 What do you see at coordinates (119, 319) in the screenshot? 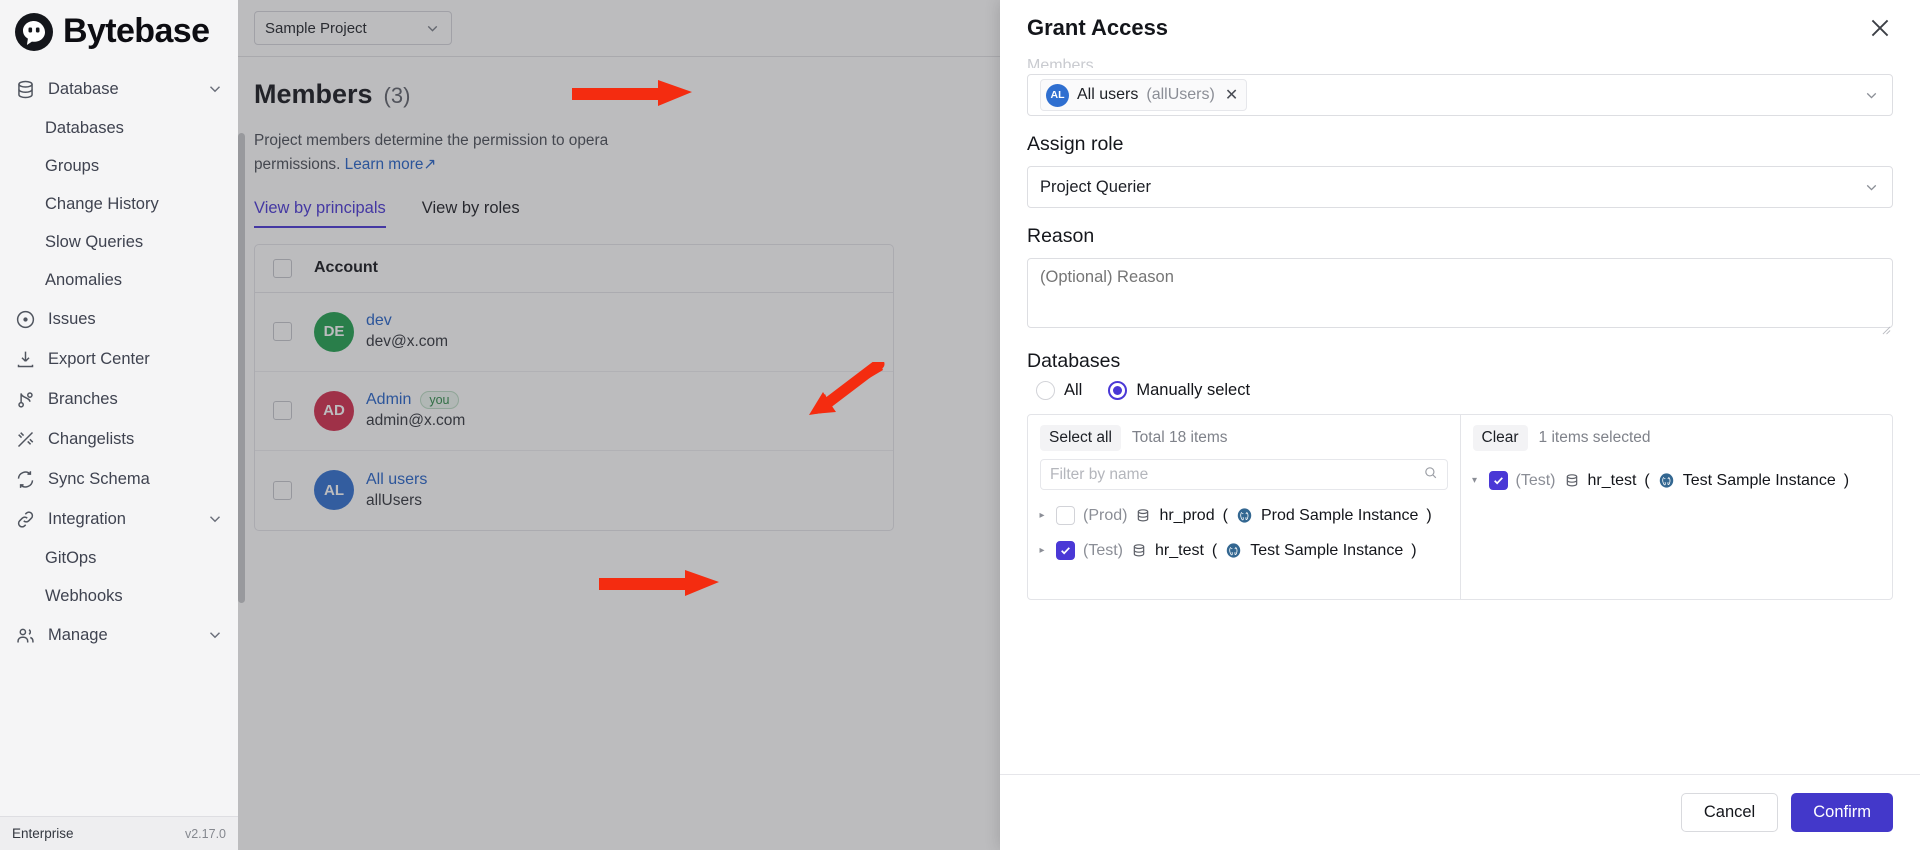
I see `sidebar-item-issues: Issues` at bounding box center [119, 319].